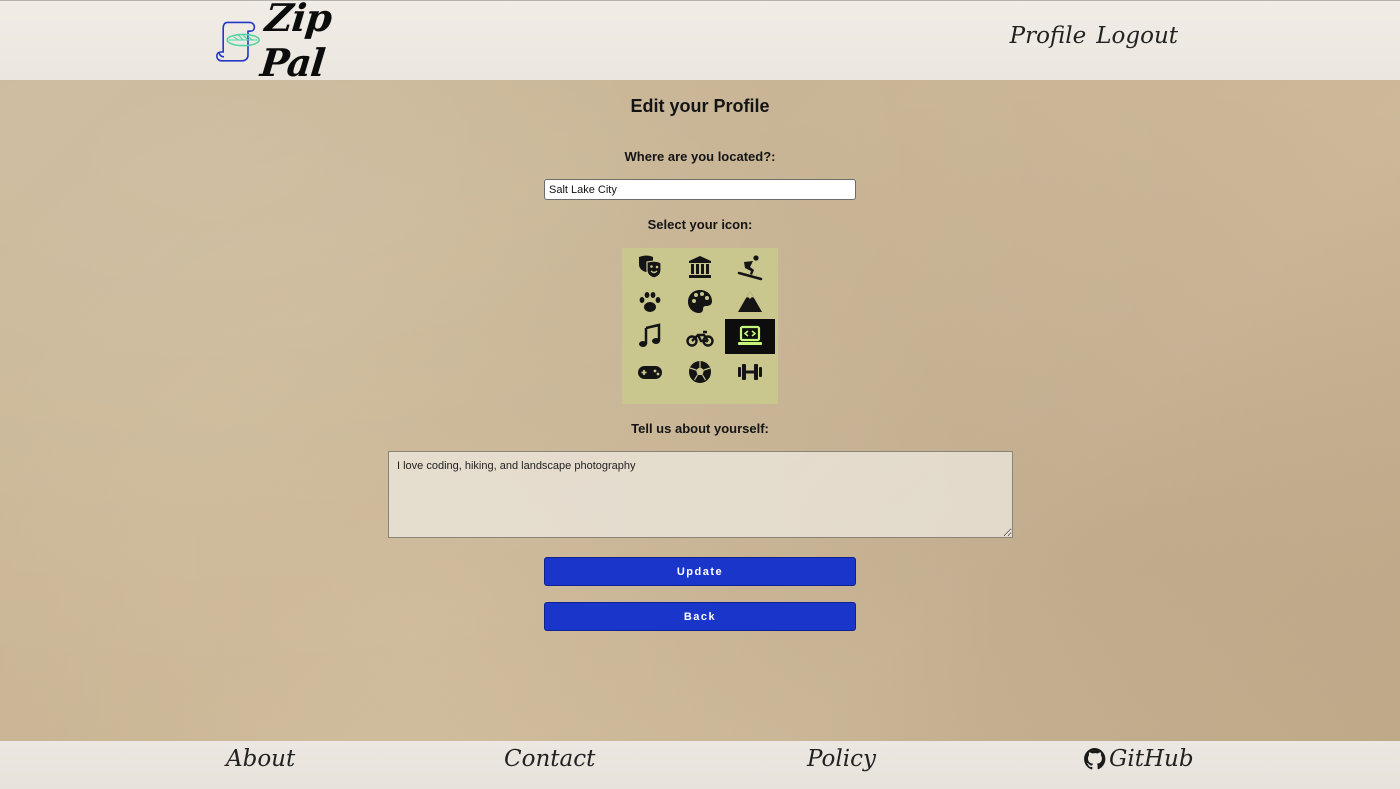 The height and width of the screenshot is (789, 1400). What do you see at coordinates (650, 301) in the screenshot?
I see `paw-icon` at bounding box center [650, 301].